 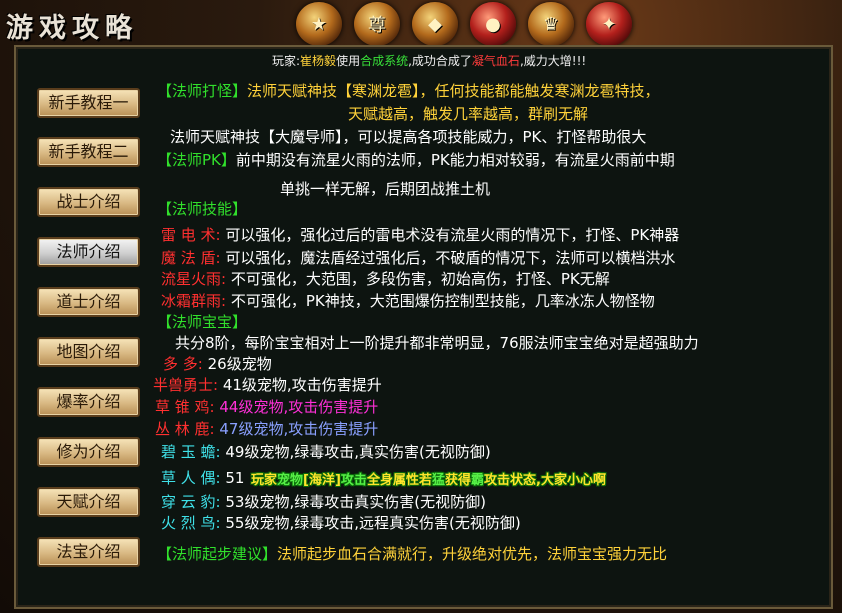 What do you see at coordinates (457, 480) in the screenshot?
I see `broadcast-text: 获得` at bounding box center [457, 480].